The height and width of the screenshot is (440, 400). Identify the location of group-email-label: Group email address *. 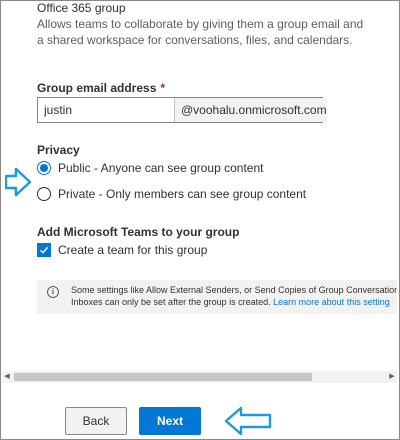
(101, 88).